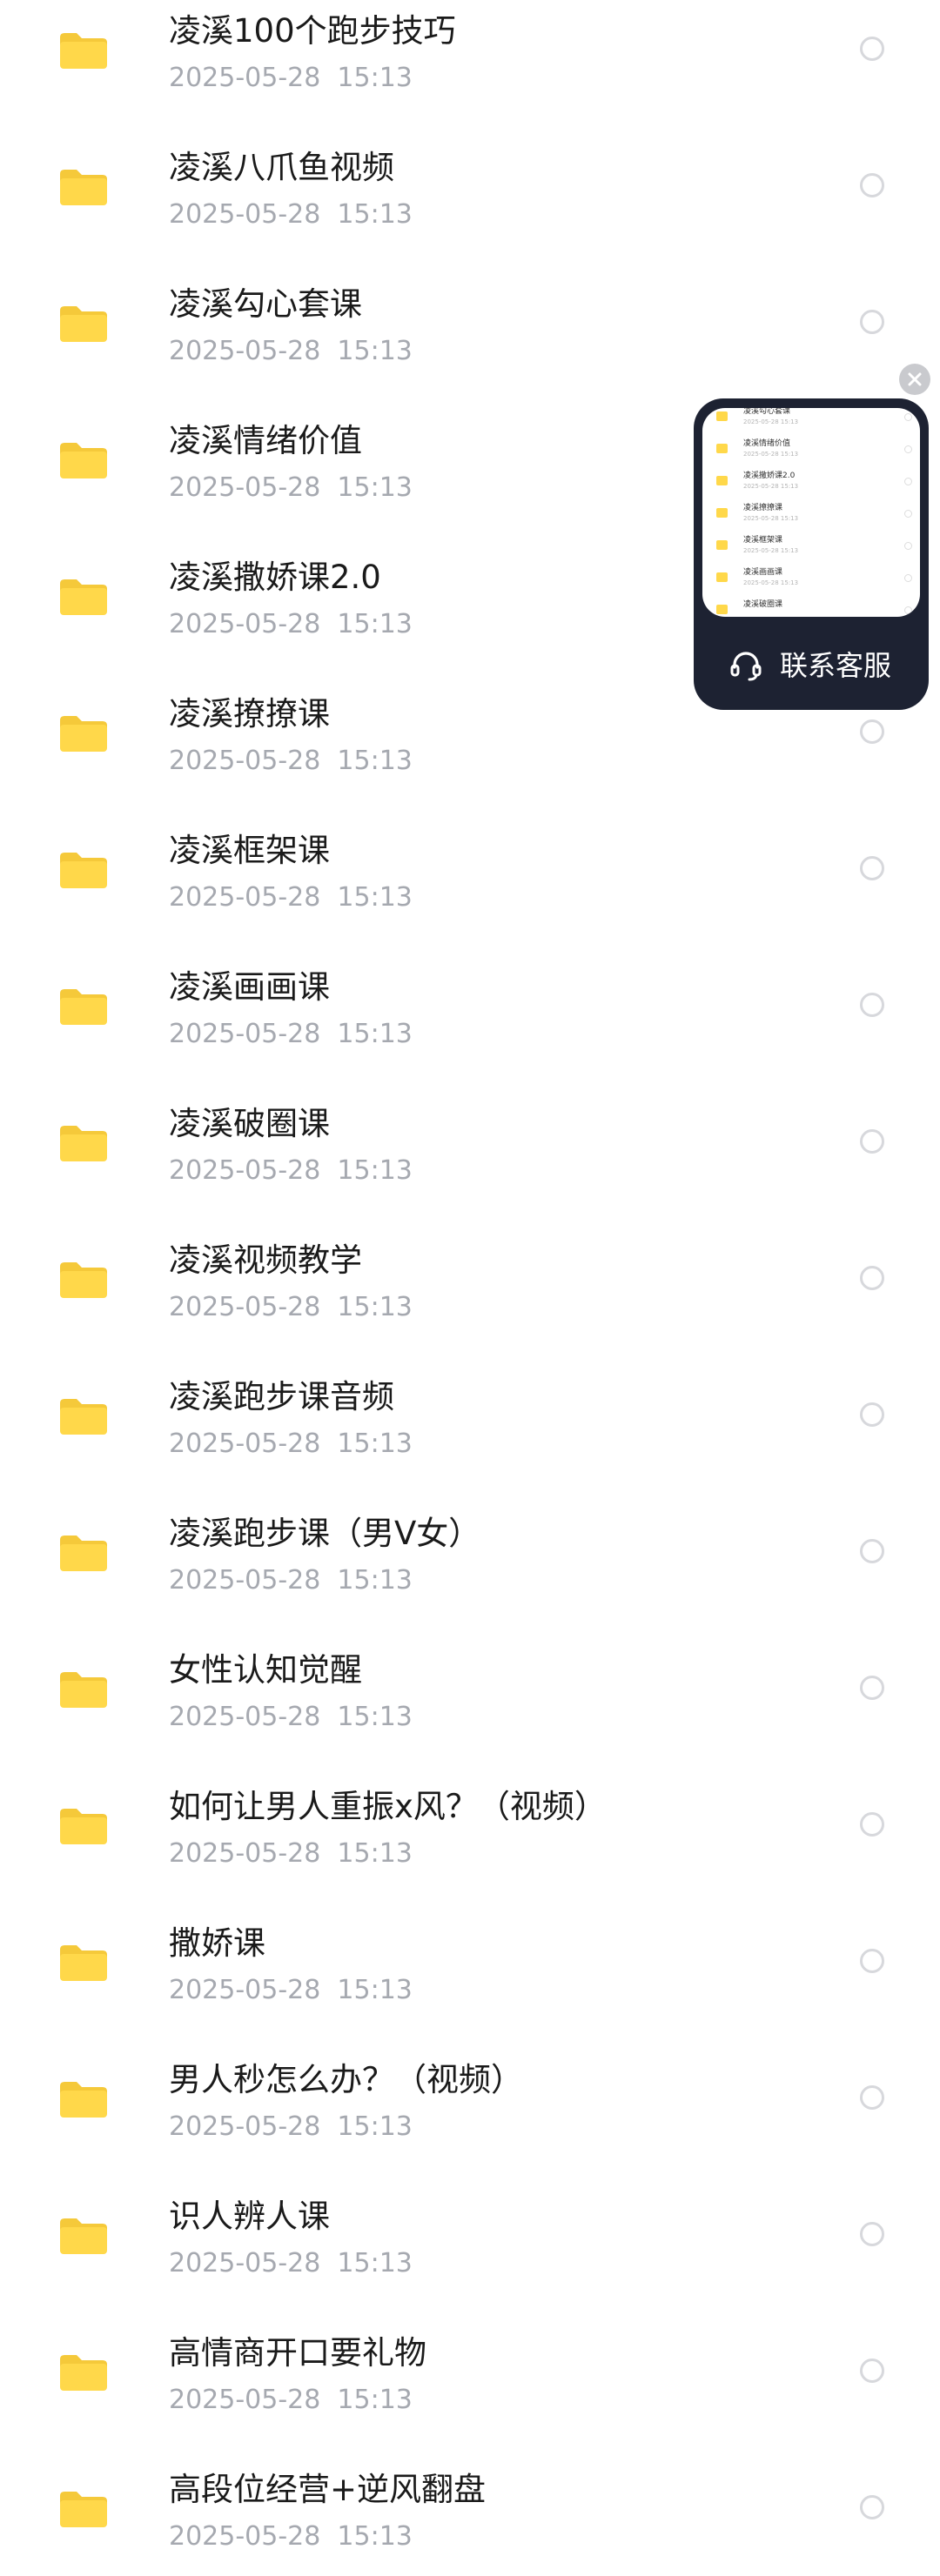 This screenshot has width=940, height=2576. What do you see at coordinates (470, 1005) in the screenshot?
I see `file-row: 凌溪画画课 2025-05-28 15:13` at bounding box center [470, 1005].